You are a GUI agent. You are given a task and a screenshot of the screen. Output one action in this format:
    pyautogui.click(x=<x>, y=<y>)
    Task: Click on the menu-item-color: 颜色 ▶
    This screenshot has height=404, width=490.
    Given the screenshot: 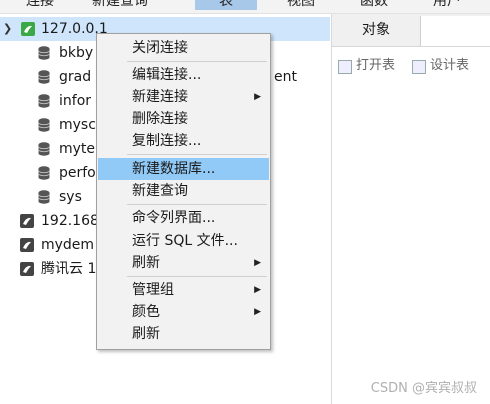 What is the action you would take?
    pyautogui.click(x=183, y=312)
    